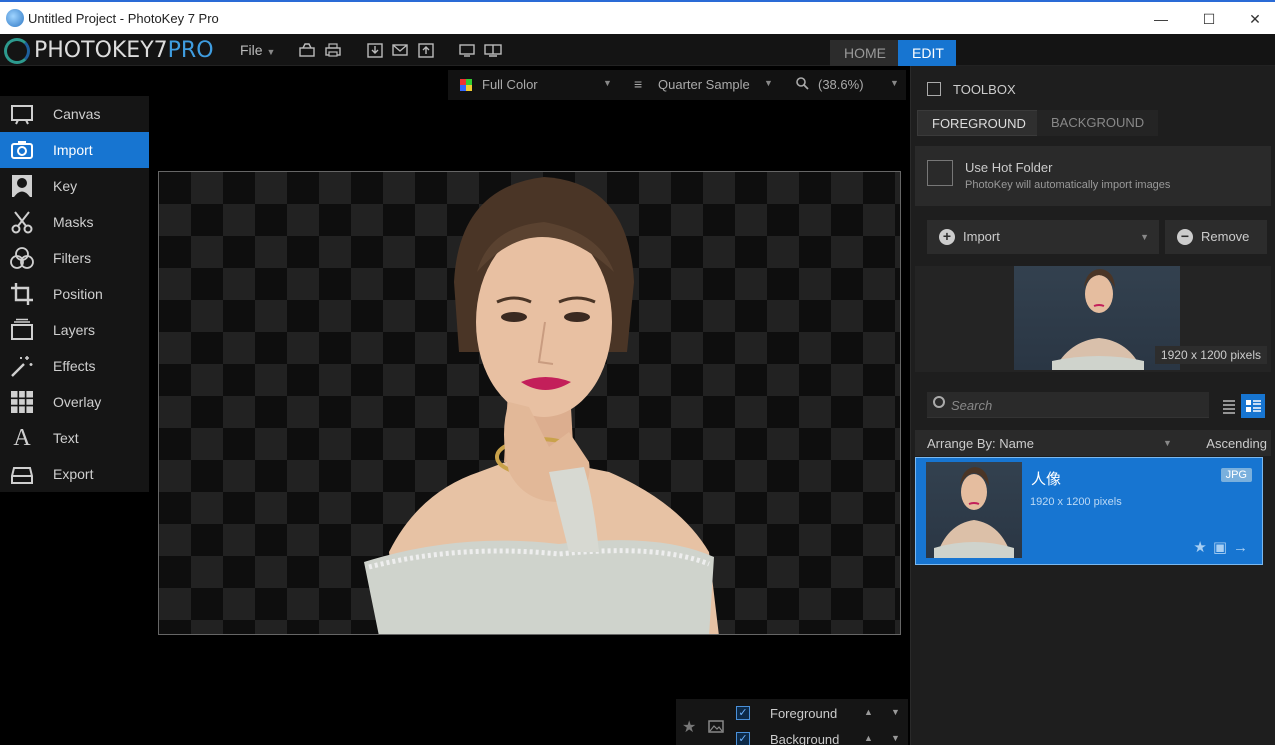  I want to click on window-title: Untitled Project - PhotoKey 7 Pro, so click(123, 18).